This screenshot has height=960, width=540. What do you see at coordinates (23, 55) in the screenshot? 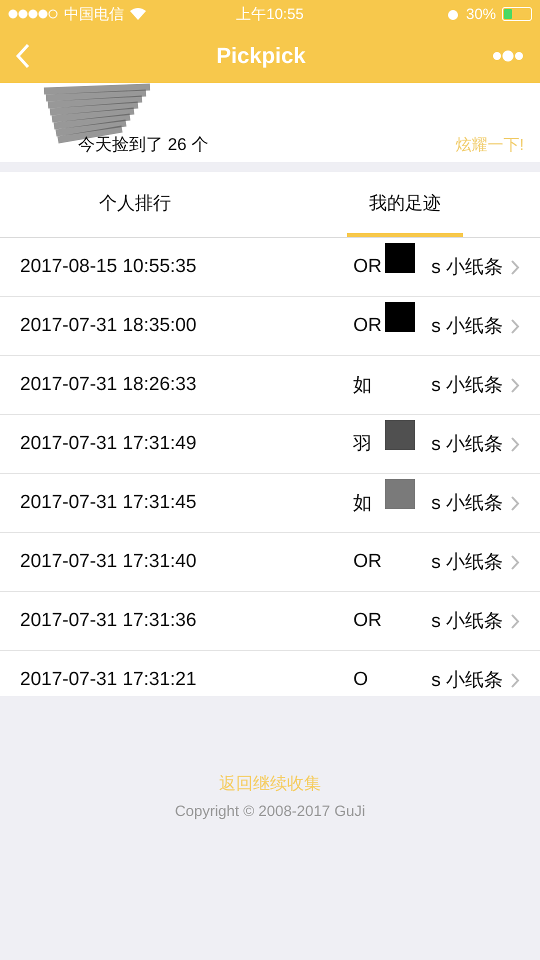
I see `back-icon` at bounding box center [23, 55].